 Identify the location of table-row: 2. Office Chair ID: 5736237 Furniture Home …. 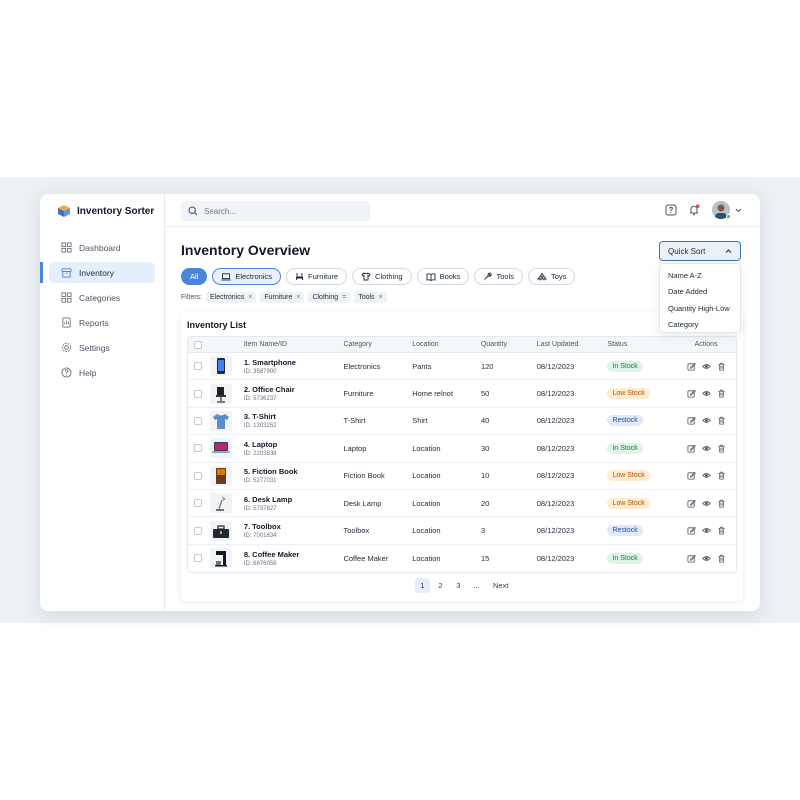
(462, 394).